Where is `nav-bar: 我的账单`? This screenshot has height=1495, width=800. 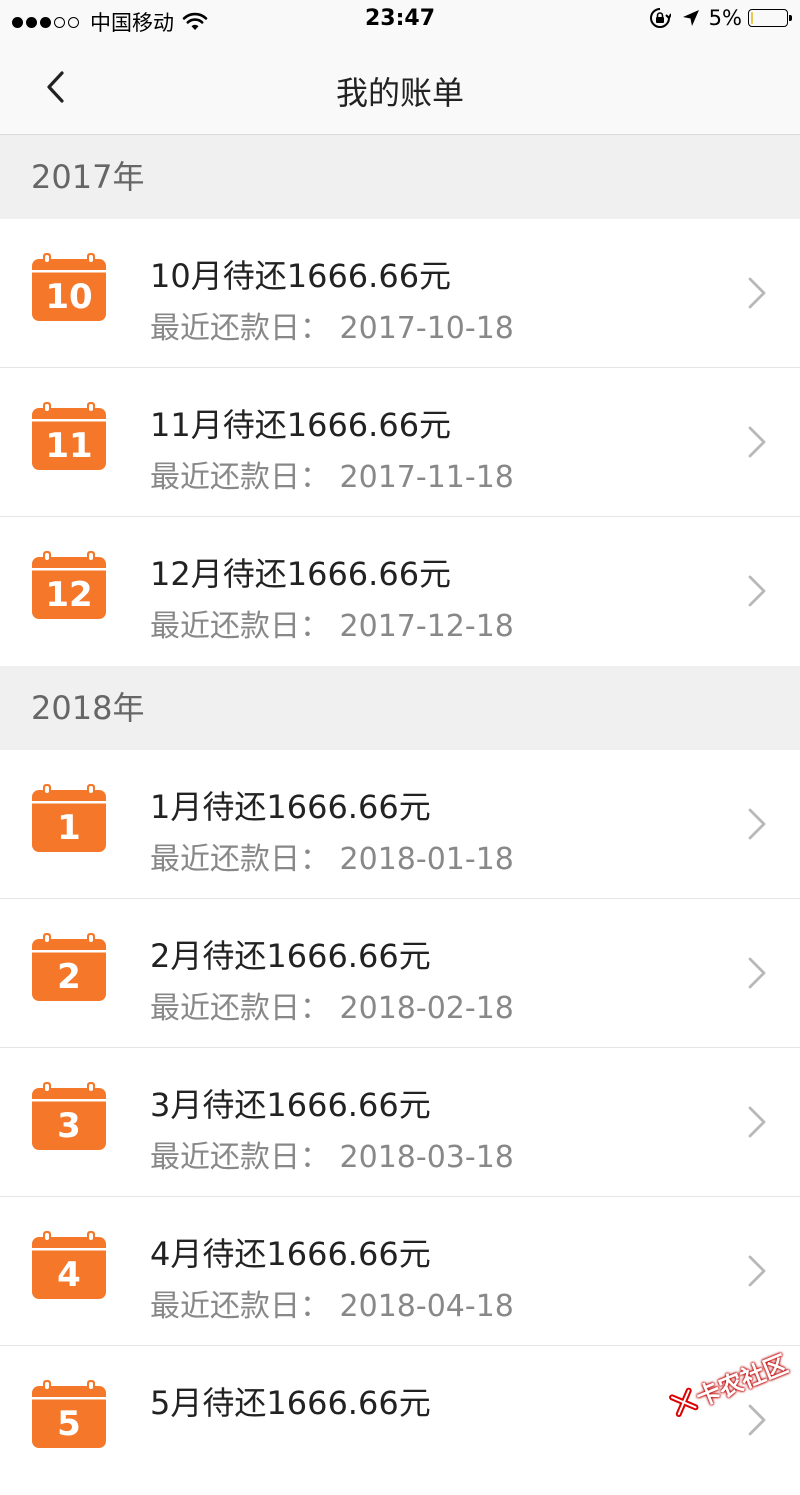
nav-bar: 我的账单 is located at coordinates (400, 87).